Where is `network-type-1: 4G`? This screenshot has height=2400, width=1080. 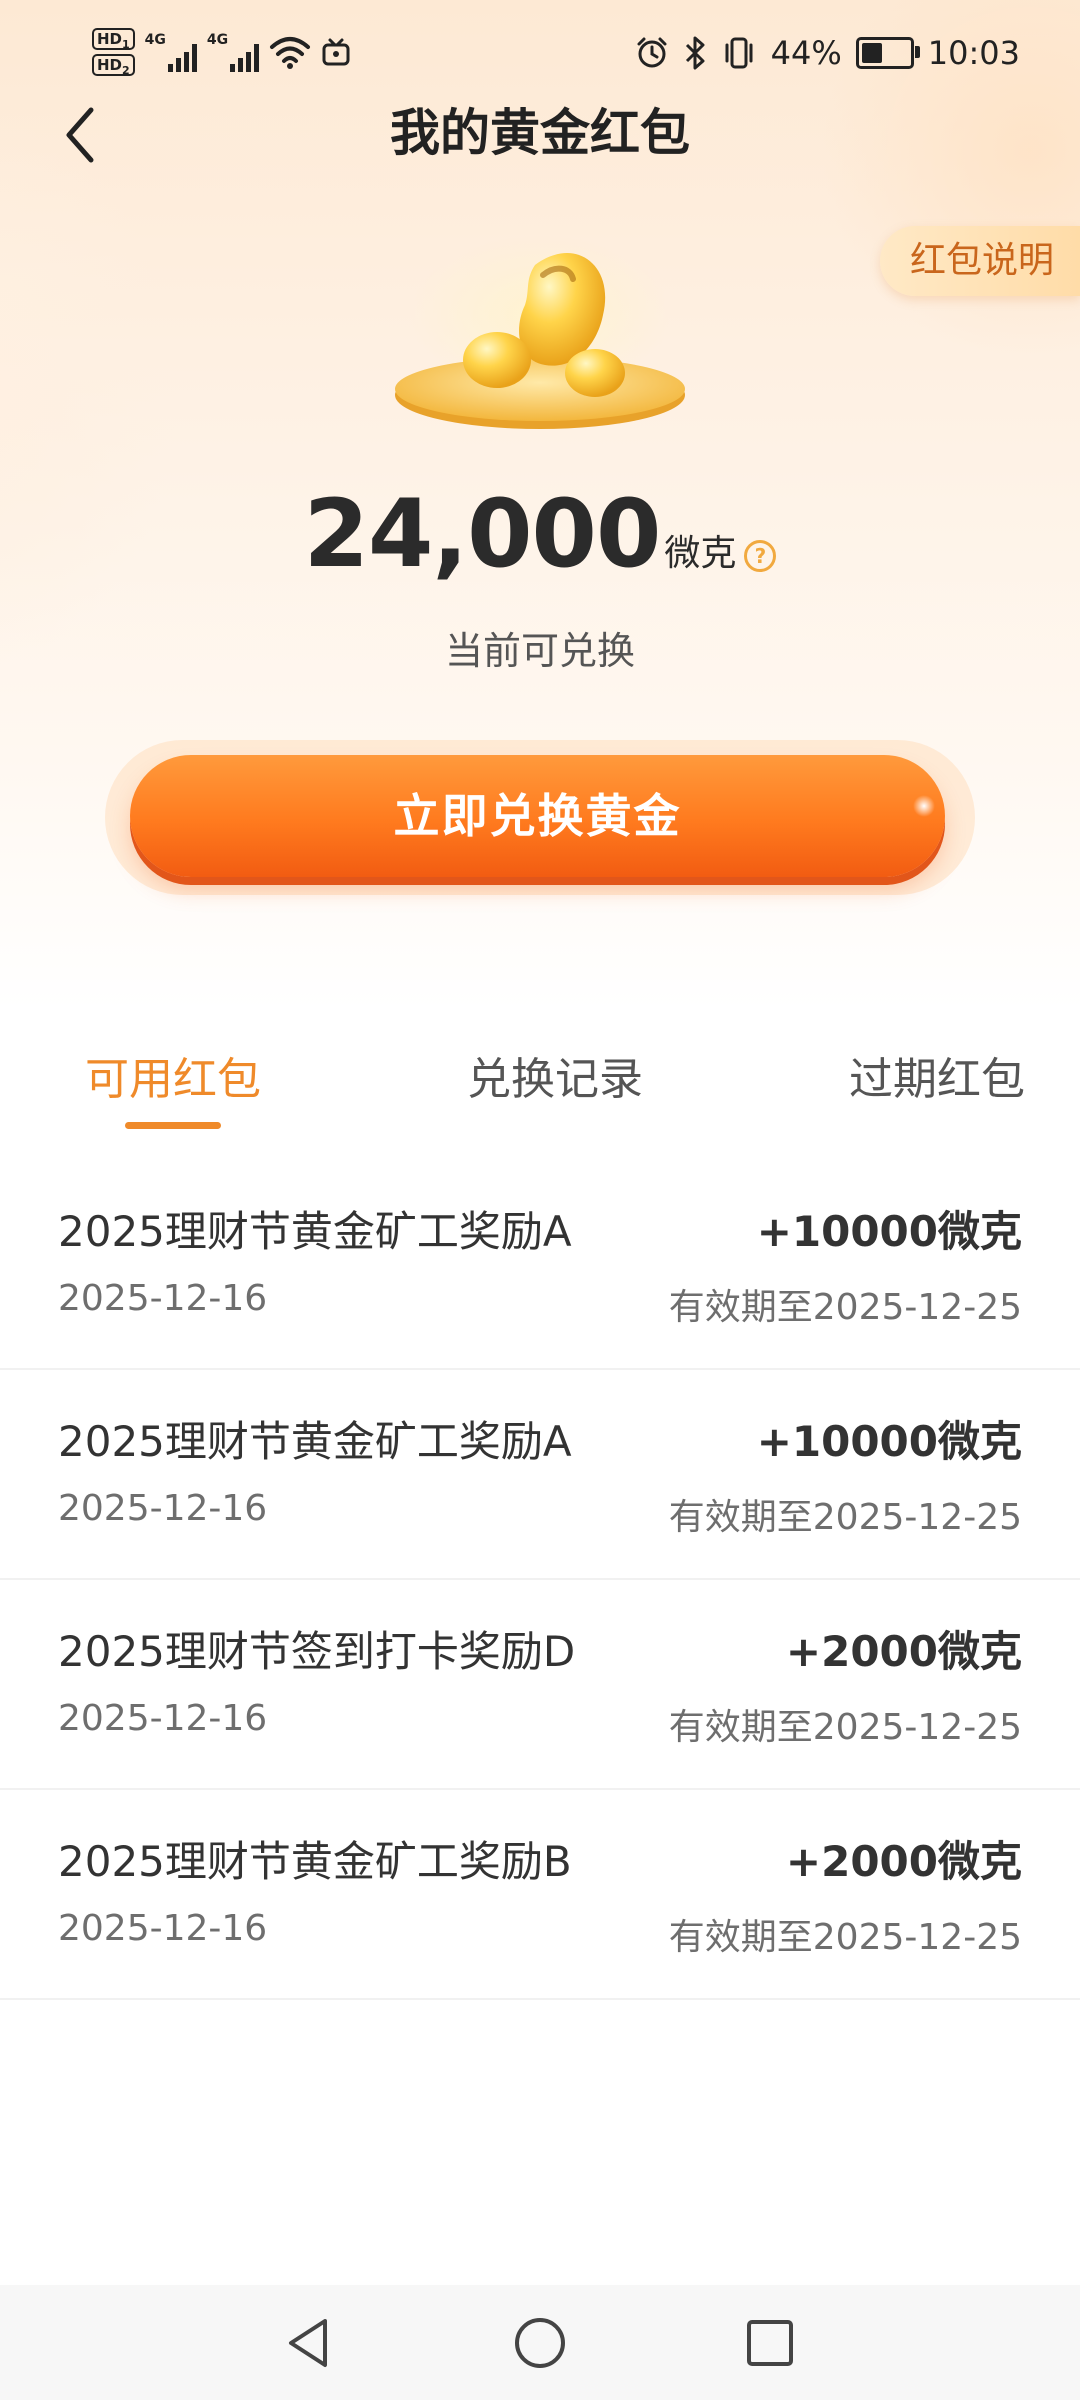 network-type-1: 4G is located at coordinates (155, 40).